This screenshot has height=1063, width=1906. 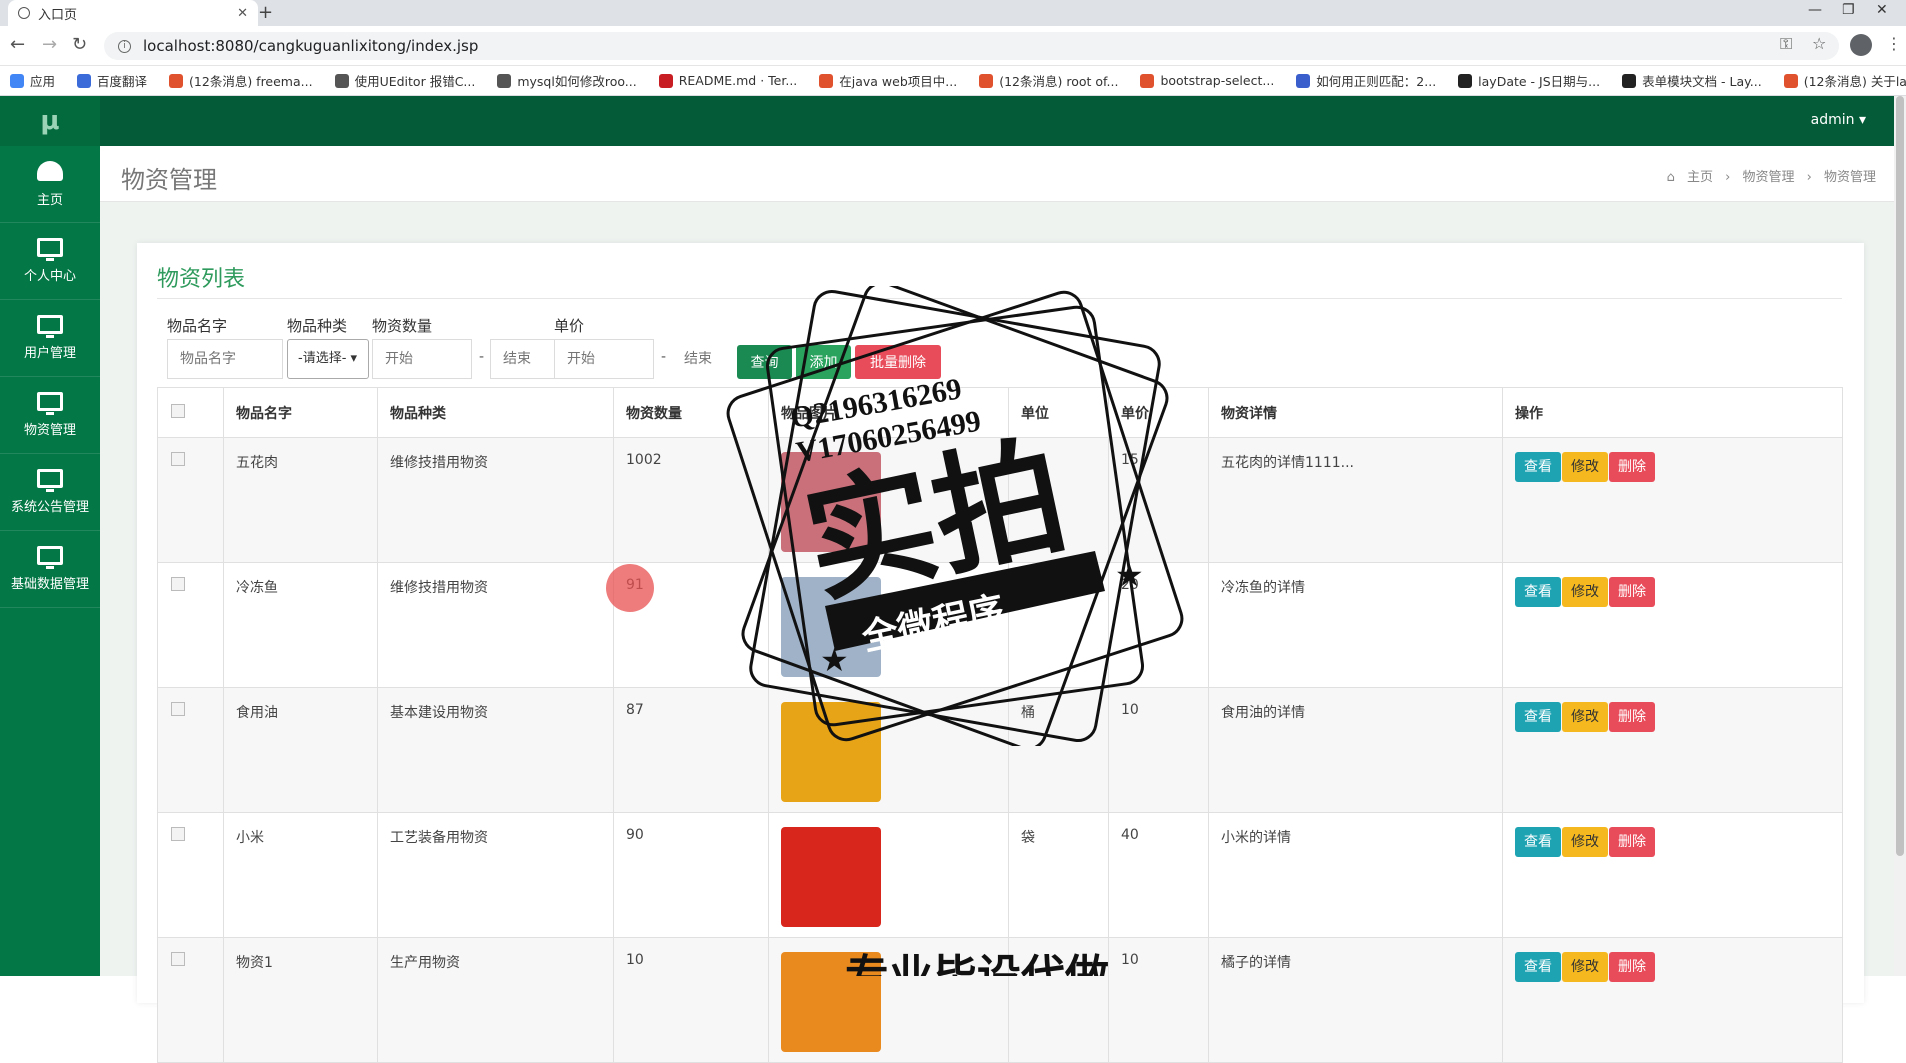 I want to click on cell-name: 物资1, so click(x=300, y=1000).